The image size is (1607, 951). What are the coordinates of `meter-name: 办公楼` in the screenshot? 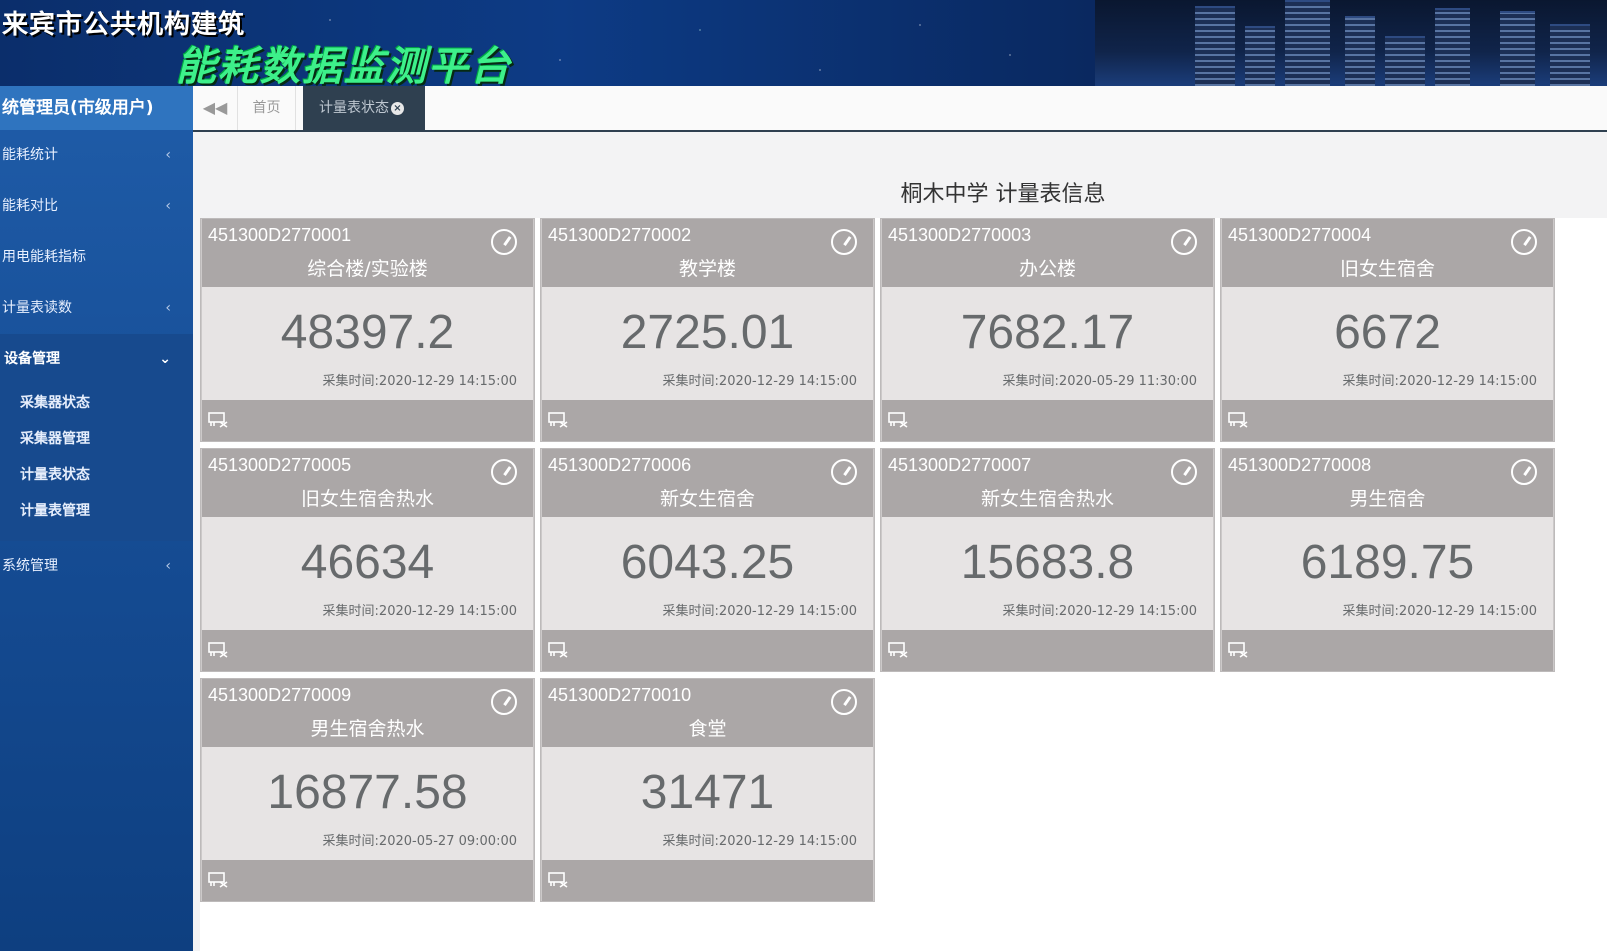 It's located at (1047, 269).